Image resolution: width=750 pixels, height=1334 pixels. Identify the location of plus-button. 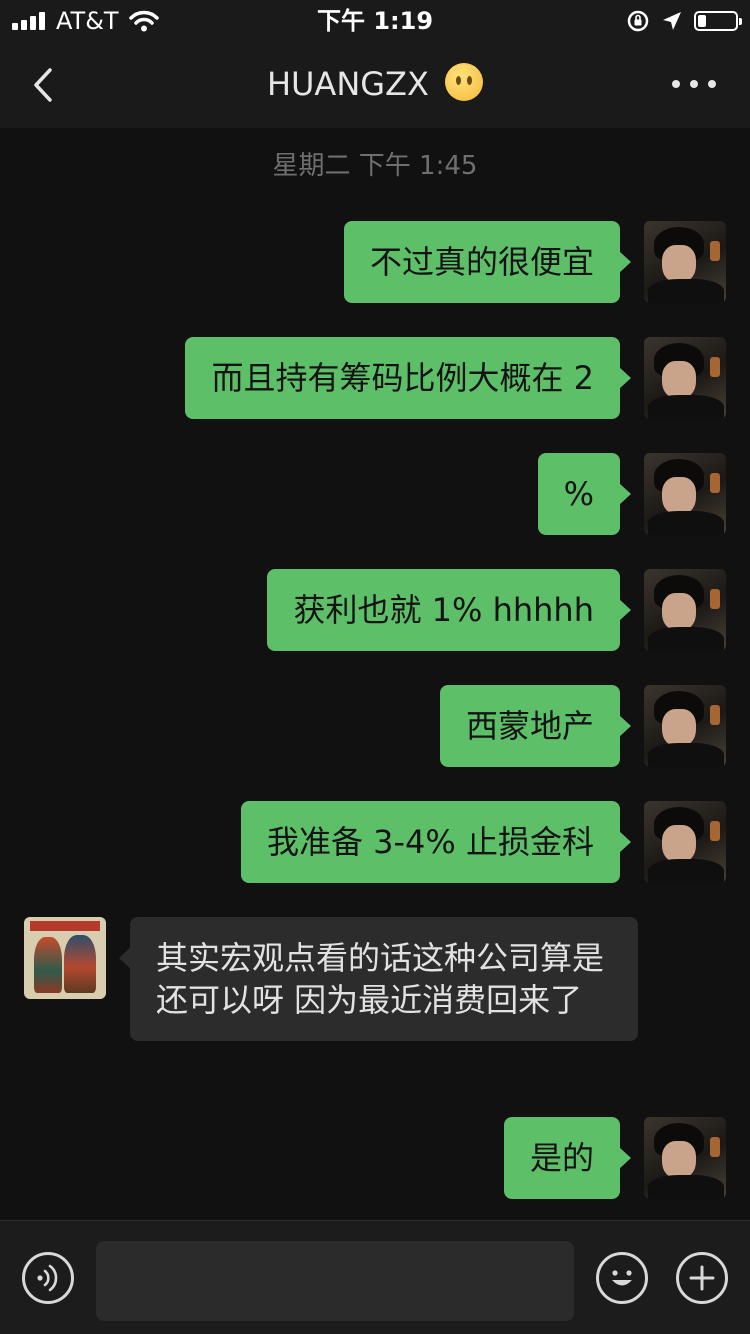
(702, 1278).